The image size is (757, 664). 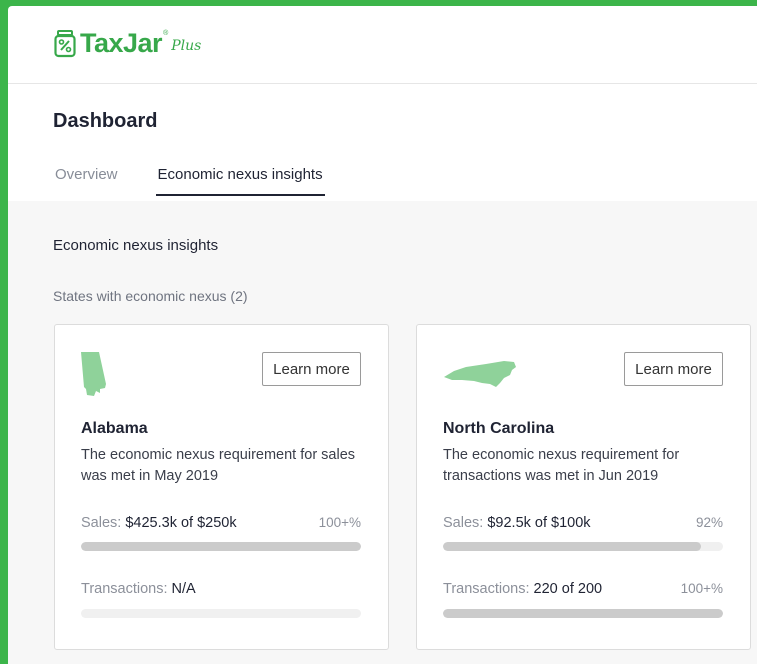 I want to click on state-name: North Carolina, so click(x=499, y=428).